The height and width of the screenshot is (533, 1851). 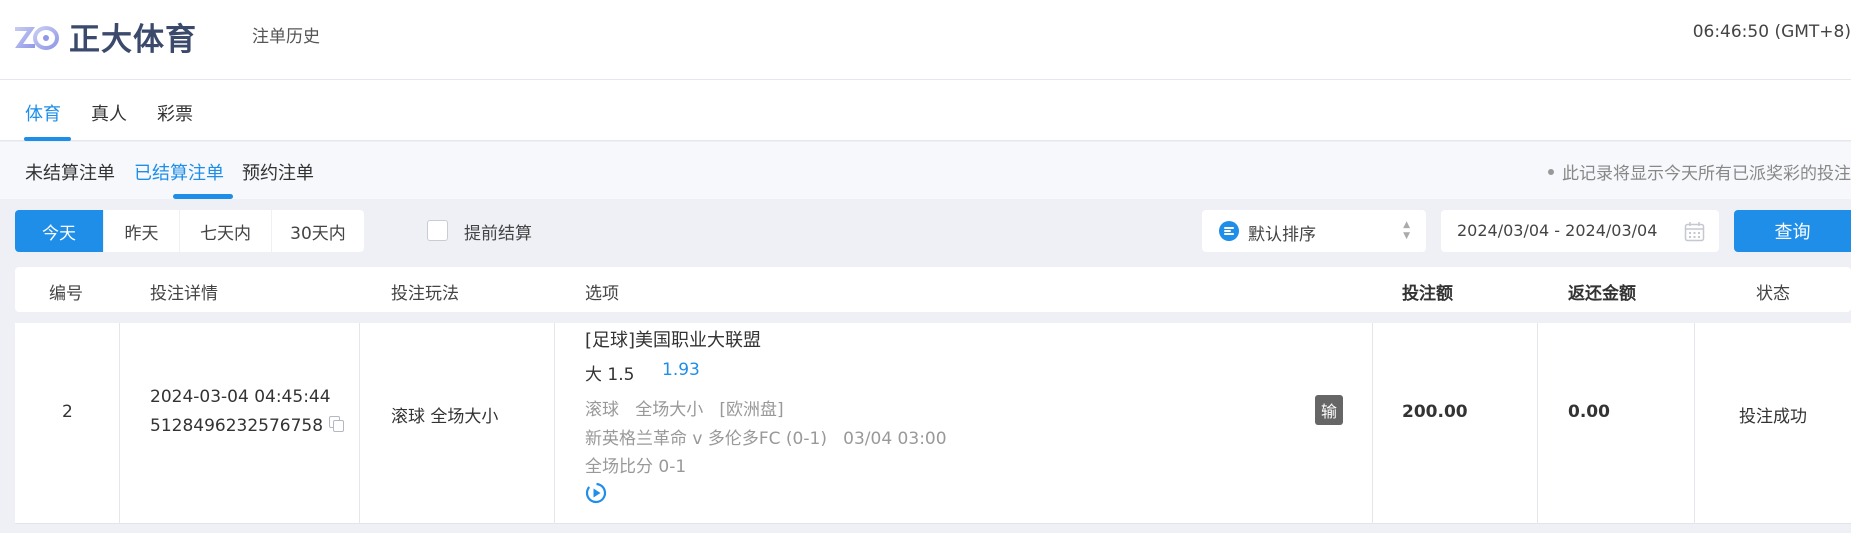 I want to click on col-number: 编号, so click(x=66, y=294).